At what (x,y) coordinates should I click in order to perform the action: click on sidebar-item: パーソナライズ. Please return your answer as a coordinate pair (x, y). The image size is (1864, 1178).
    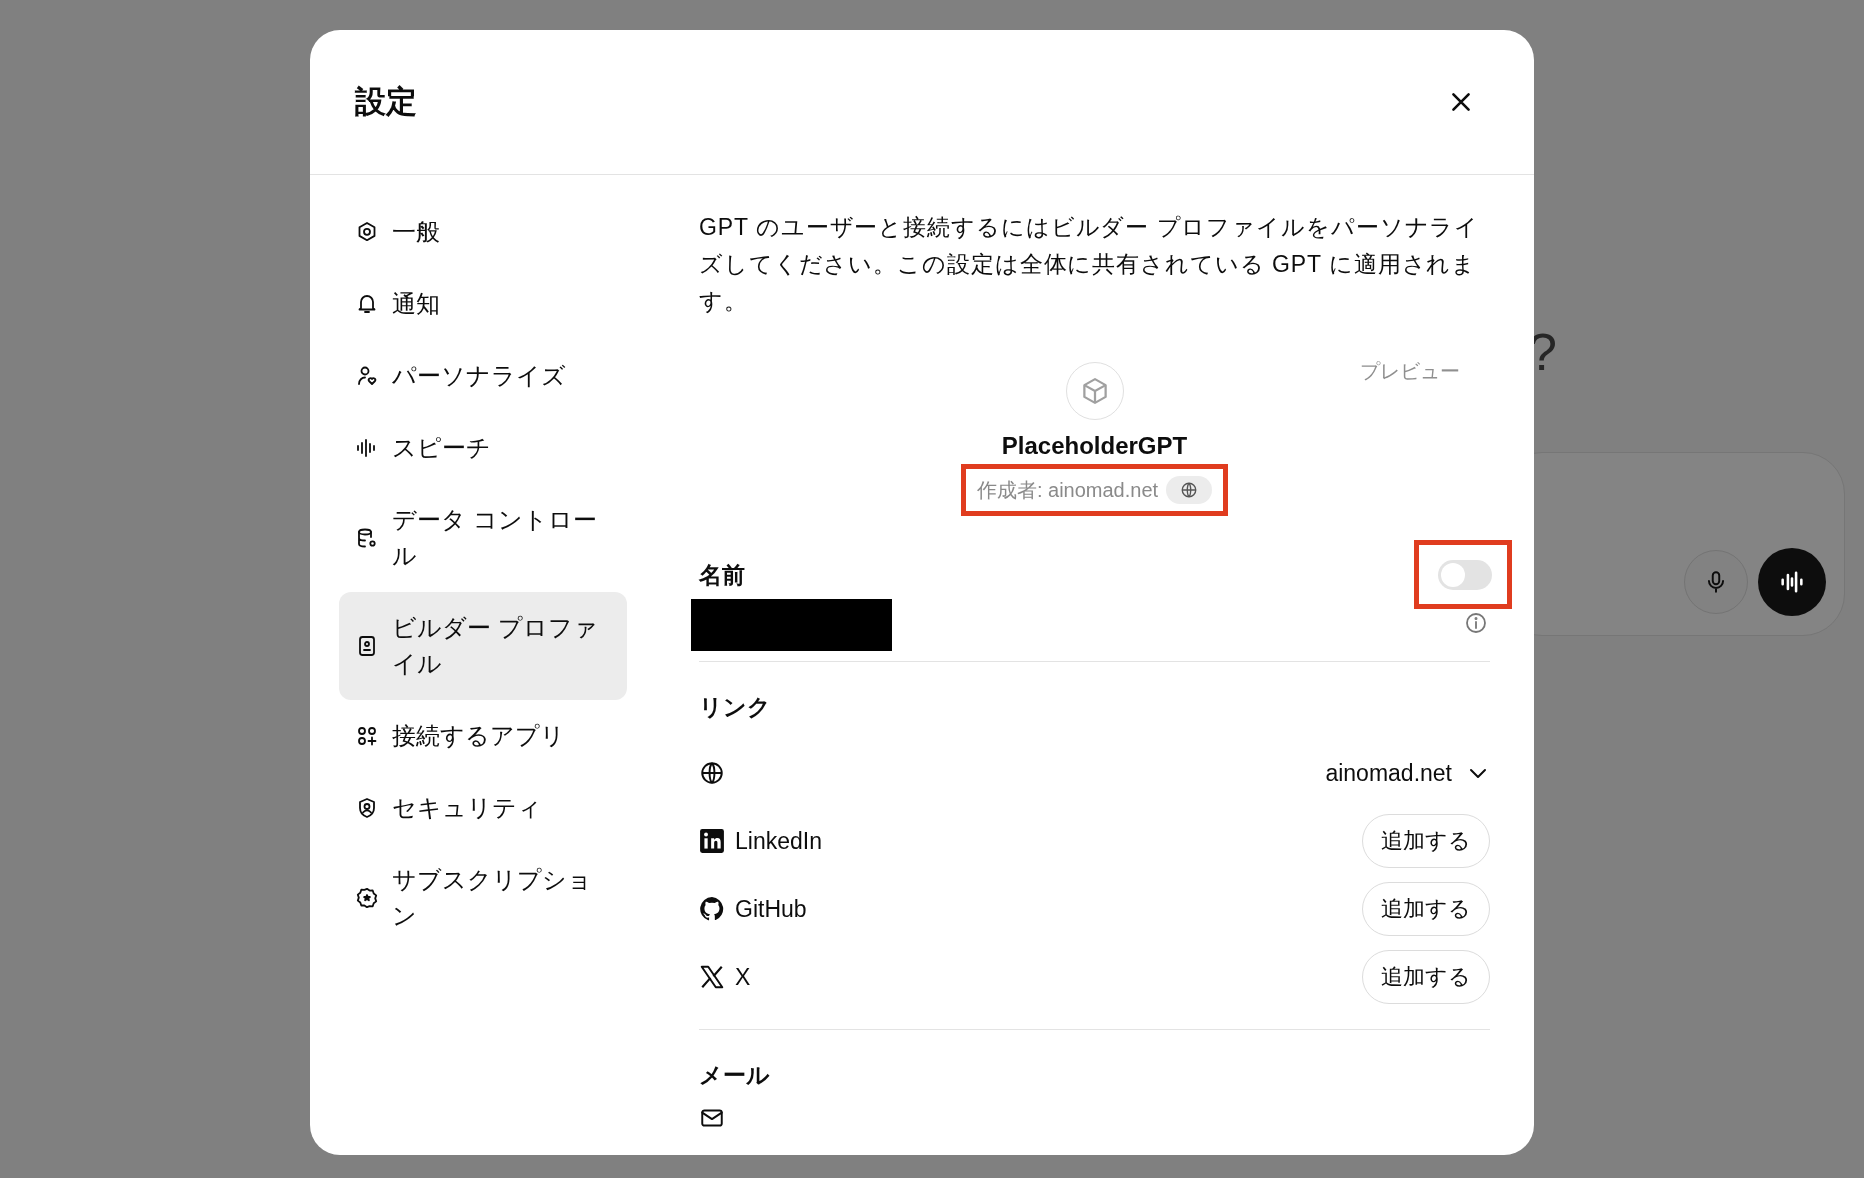
    Looking at the image, I should click on (483, 376).